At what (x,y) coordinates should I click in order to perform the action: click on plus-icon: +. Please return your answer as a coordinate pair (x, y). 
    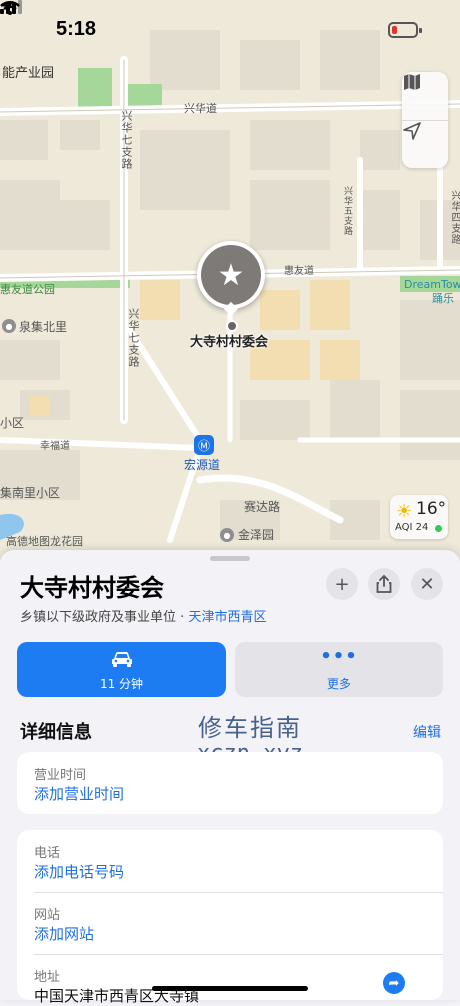
    Looking at the image, I should click on (342, 584).